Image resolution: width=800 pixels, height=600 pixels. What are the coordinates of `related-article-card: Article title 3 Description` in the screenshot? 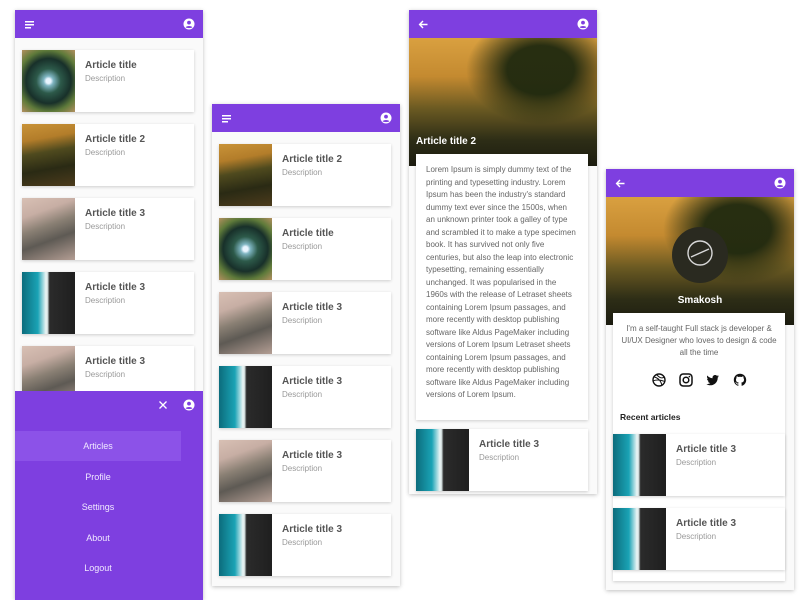 It's located at (502, 460).